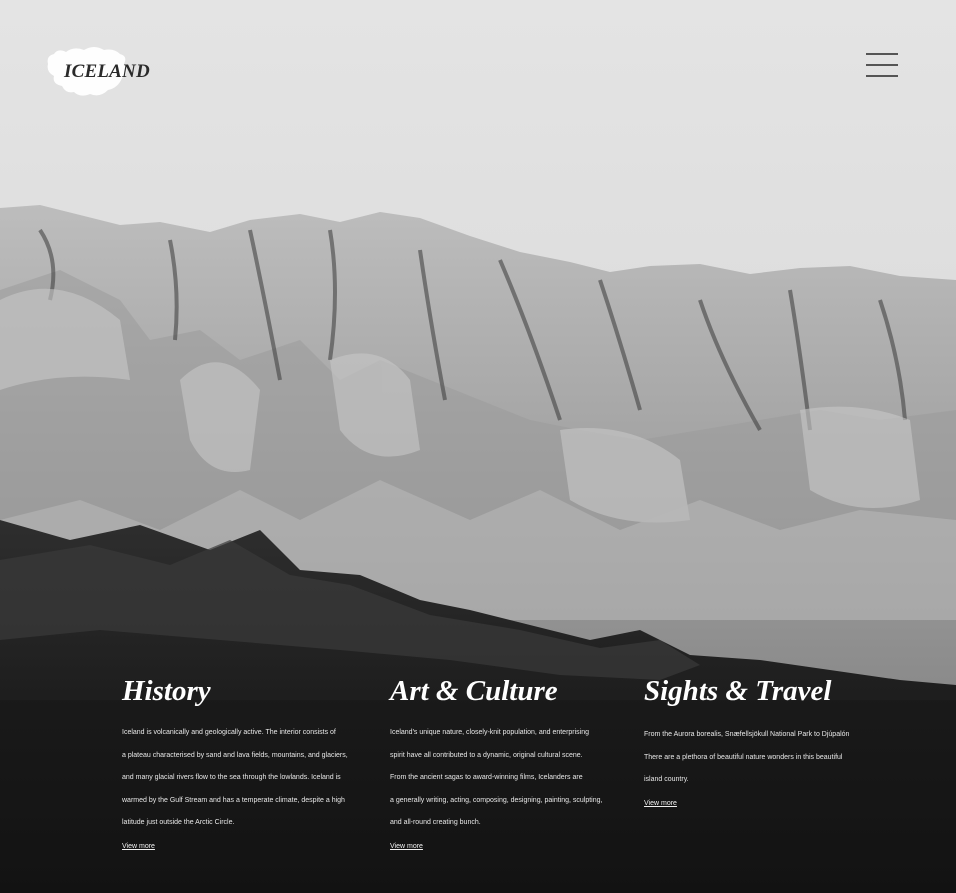 This screenshot has height=893, width=956. What do you see at coordinates (666, 780) in the screenshot?
I see `sights-travel-line: island country.` at bounding box center [666, 780].